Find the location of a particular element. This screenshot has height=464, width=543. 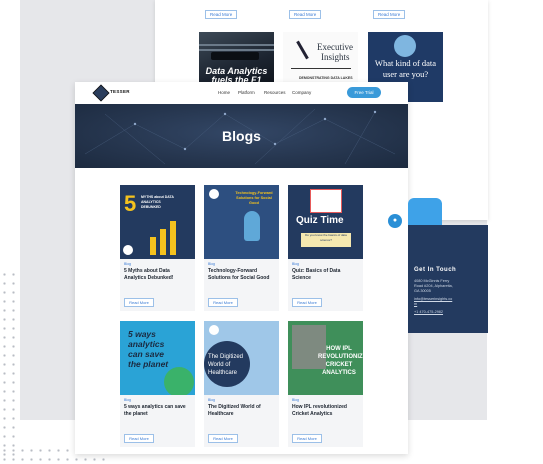

f1-blog-image: Data Analytics fuels the F1 machine is located at coordinates (236, 59).